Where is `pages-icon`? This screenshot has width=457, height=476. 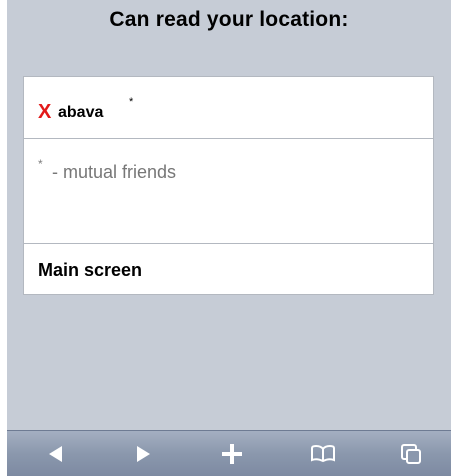 pages-icon is located at coordinates (411, 453).